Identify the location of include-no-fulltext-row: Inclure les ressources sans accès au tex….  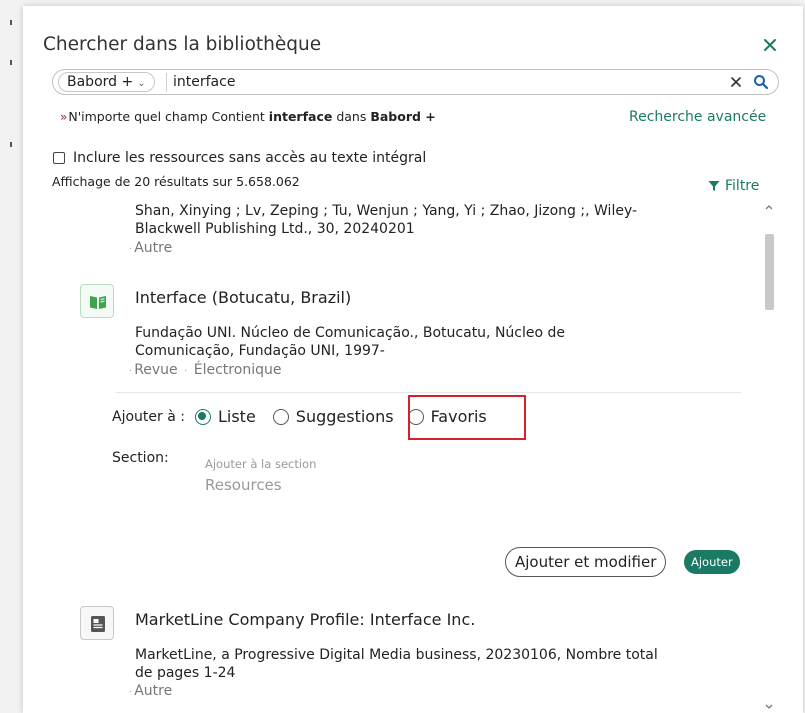
(239, 158).